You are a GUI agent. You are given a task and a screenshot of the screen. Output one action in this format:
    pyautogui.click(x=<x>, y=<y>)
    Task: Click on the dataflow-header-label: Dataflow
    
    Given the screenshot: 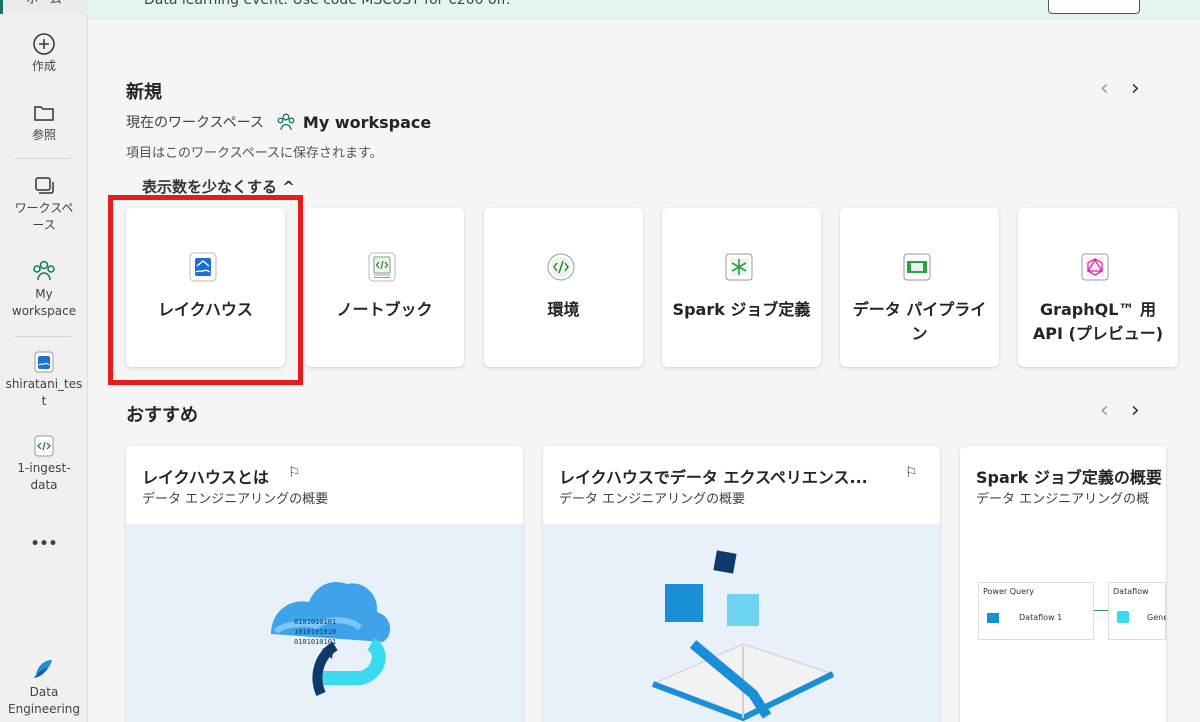 What is the action you would take?
    pyautogui.click(x=1131, y=591)
    